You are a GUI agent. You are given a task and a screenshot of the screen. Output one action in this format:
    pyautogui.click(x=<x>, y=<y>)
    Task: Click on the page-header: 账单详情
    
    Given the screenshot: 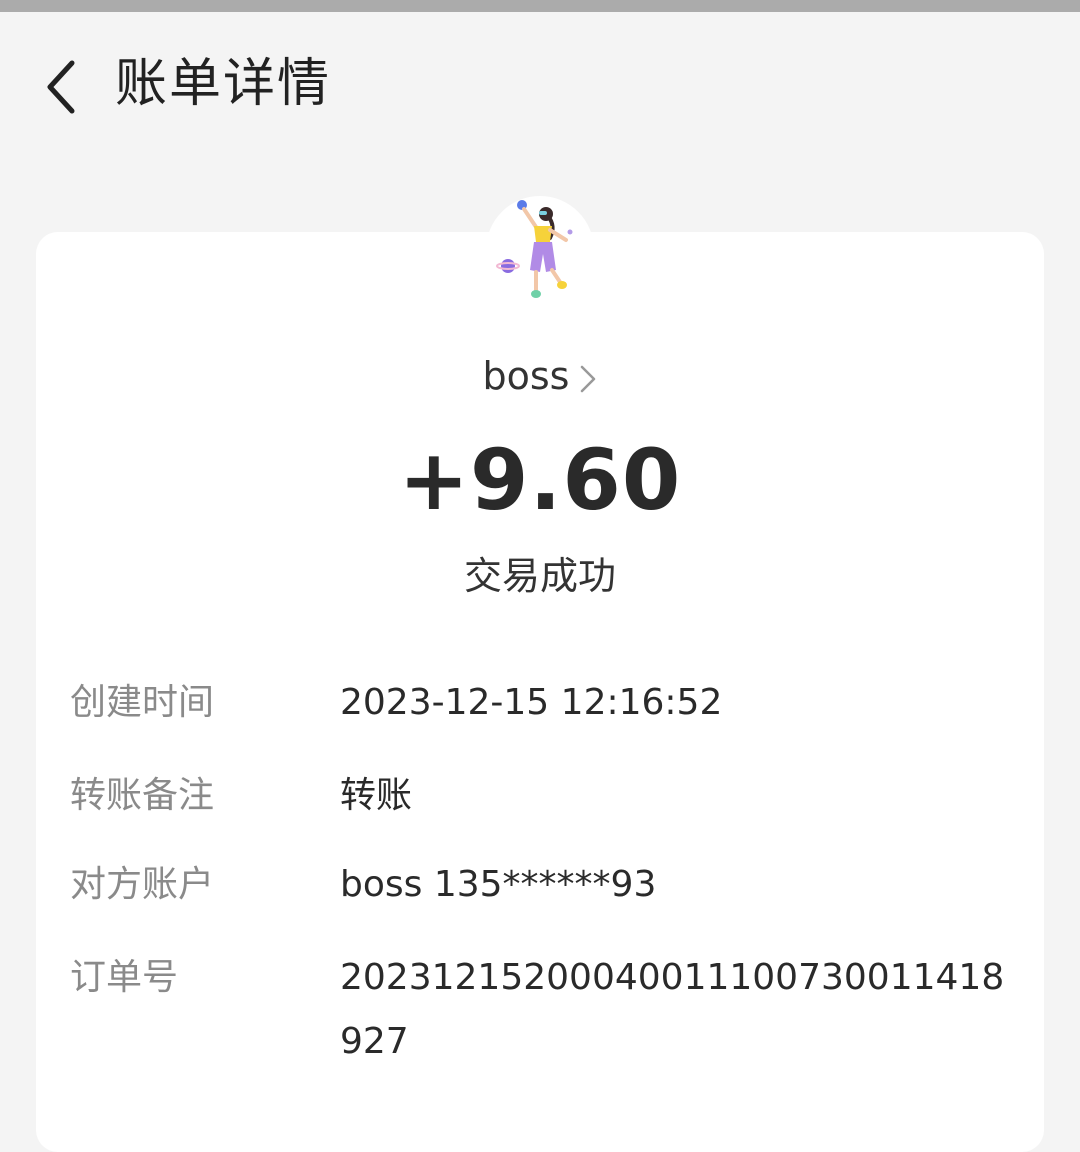 What is the action you would take?
    pyautogui.click(x=540, y=87)
    